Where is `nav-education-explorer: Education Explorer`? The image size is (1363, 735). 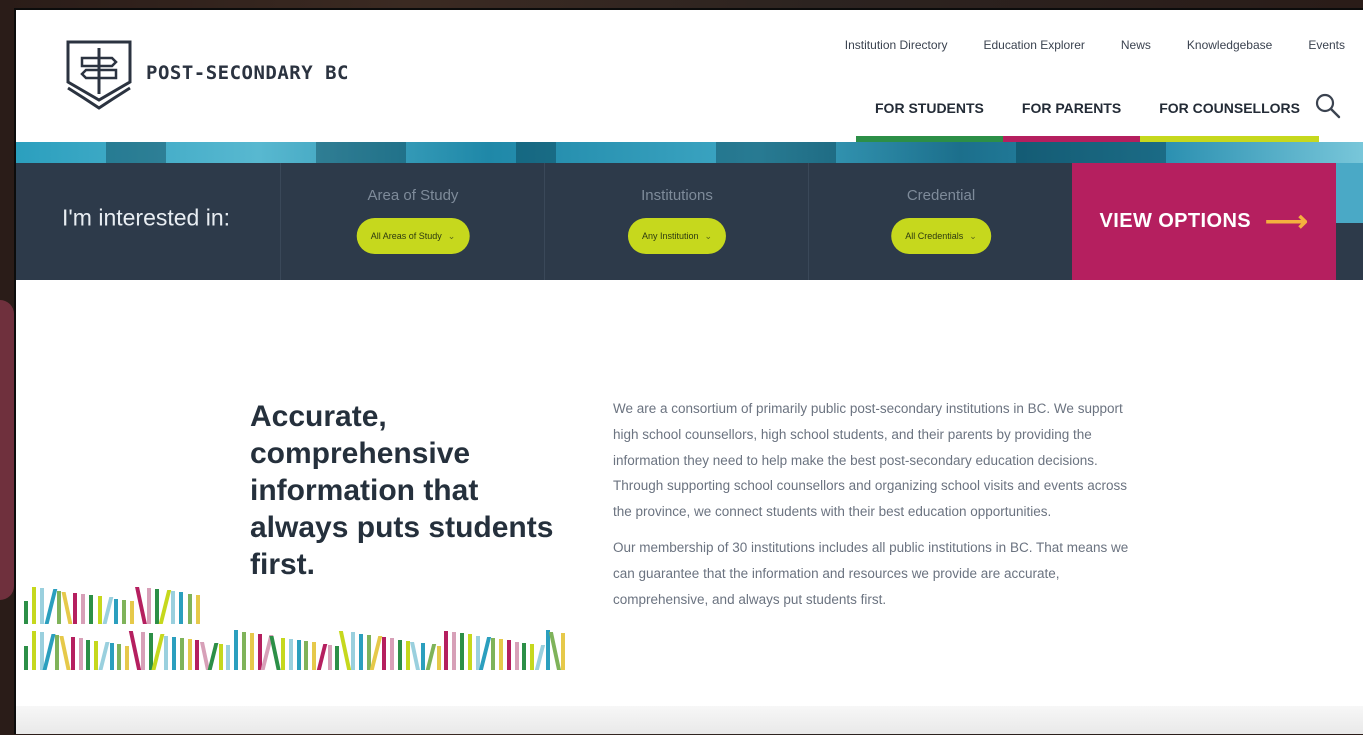 nav-education-explorer: Education Explorer is located at coordinates (1034, 45).